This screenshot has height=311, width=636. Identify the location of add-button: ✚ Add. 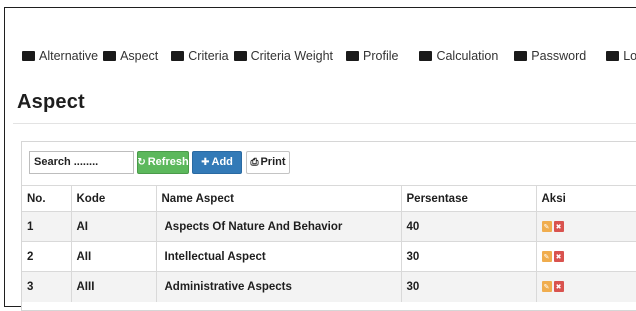
(217, 162).